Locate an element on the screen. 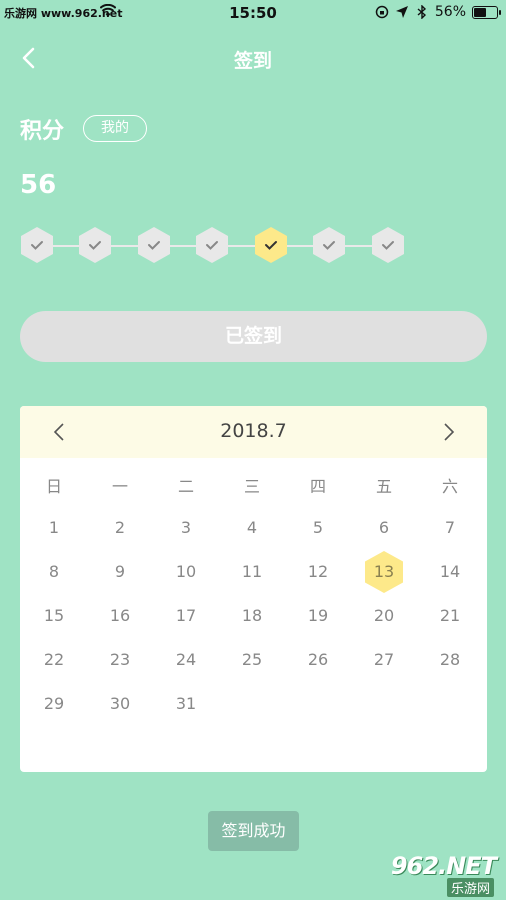 This screenshot has height=900, width=506. calendar-day-number: 9 is located at coordinates (120, 571).